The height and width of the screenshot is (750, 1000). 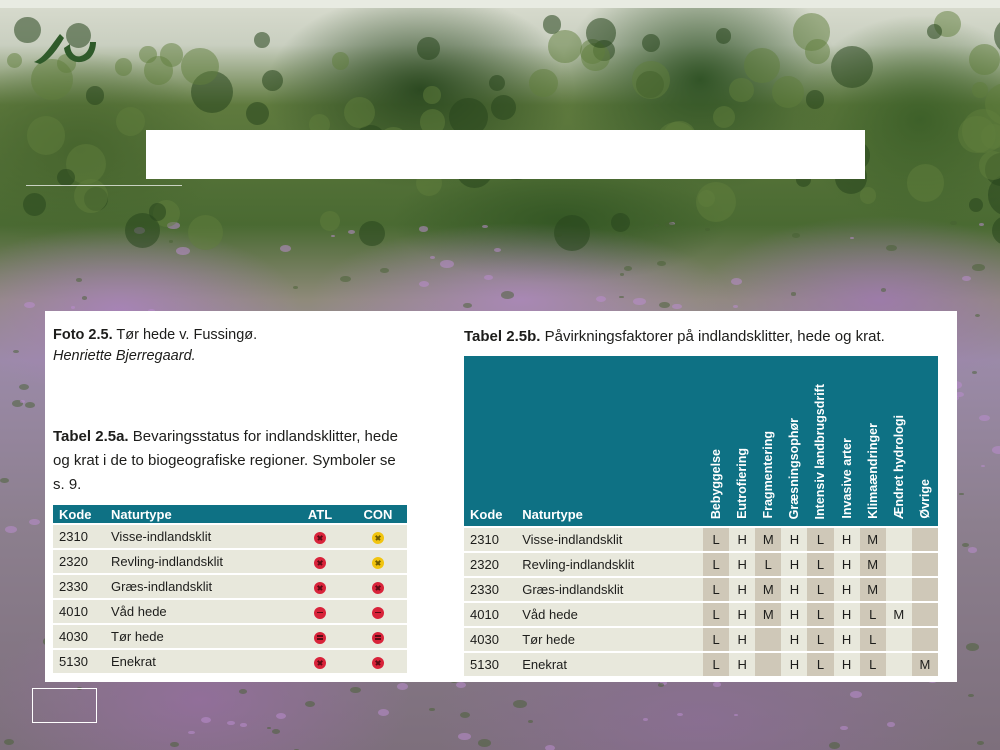 I want to click on col-factor-3: Græsningsophør, so click(x=794, y=441).